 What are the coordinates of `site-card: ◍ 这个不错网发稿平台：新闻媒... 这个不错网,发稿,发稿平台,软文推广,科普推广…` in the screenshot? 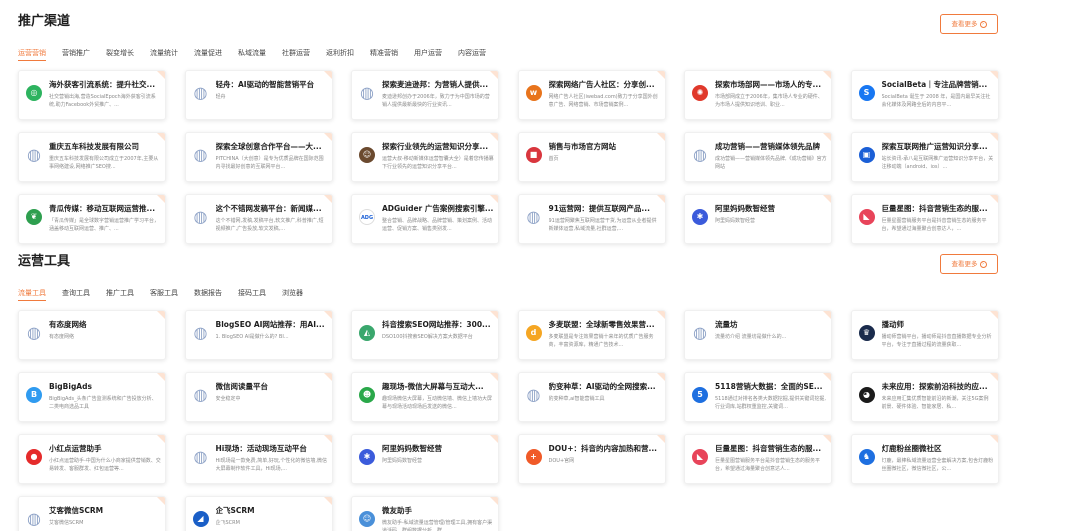 It's located at (258, 219).